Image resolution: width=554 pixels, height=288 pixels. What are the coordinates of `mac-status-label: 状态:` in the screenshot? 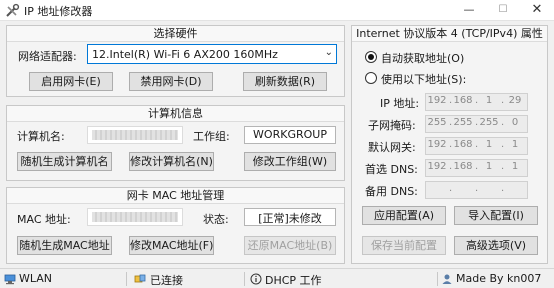 It's located at (216, 219).